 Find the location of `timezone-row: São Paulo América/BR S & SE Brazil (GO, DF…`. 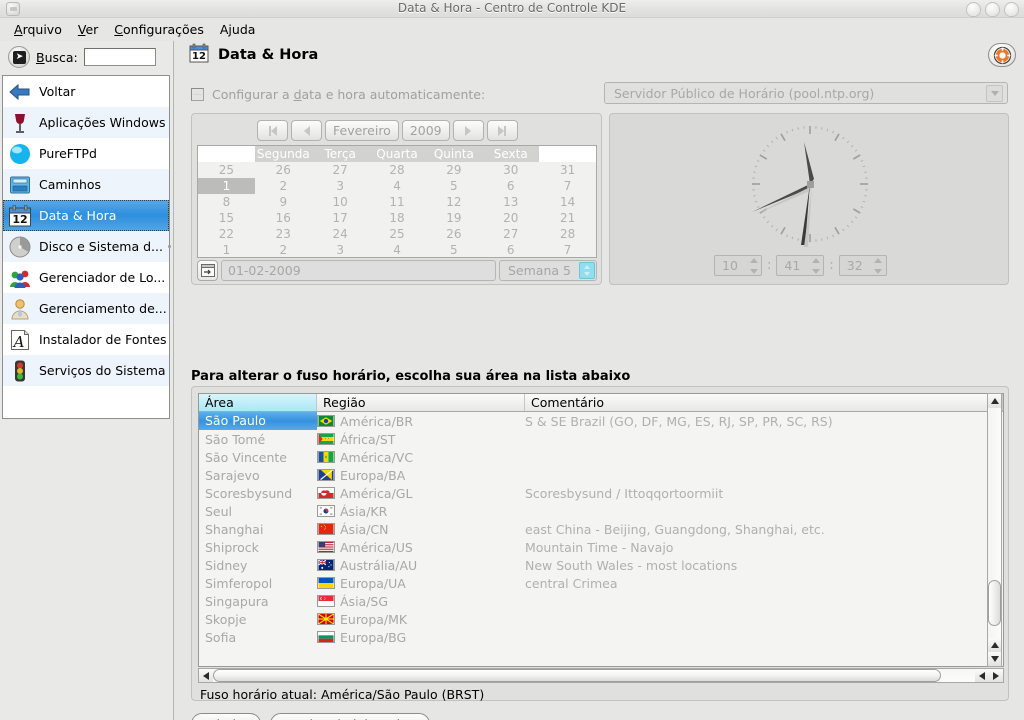

timezone-row: São Paulo América/BR S & SE Brazil (GO, DF… is located at coordinates (601, 421).